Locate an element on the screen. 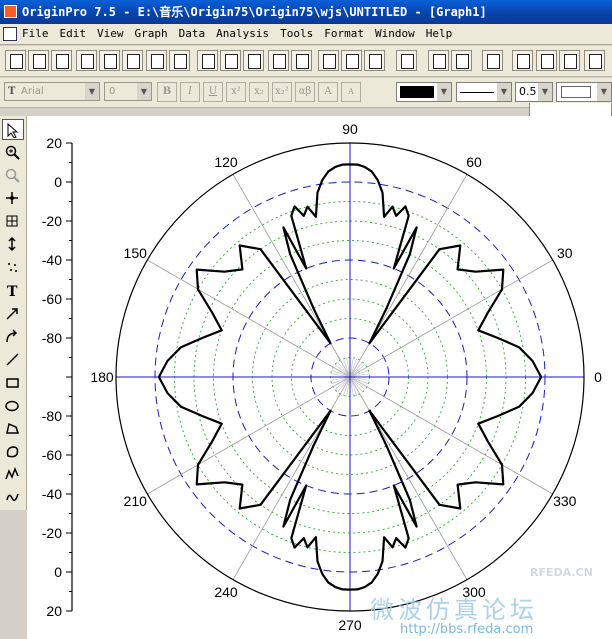 The image size is (612, 639). circle-icon is located at coordinates (12, 406).